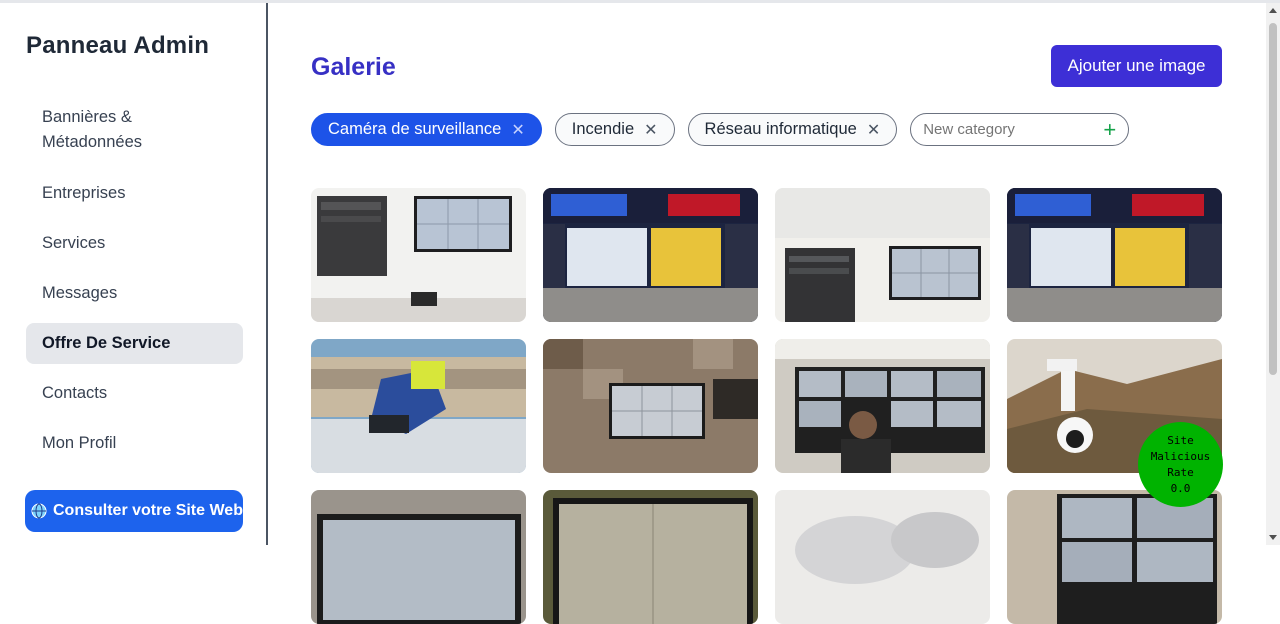  Describe the element at coordinates (134, 193) in the screenshot. I see `sidebar-item-entreprises: Entreprises` at that location.